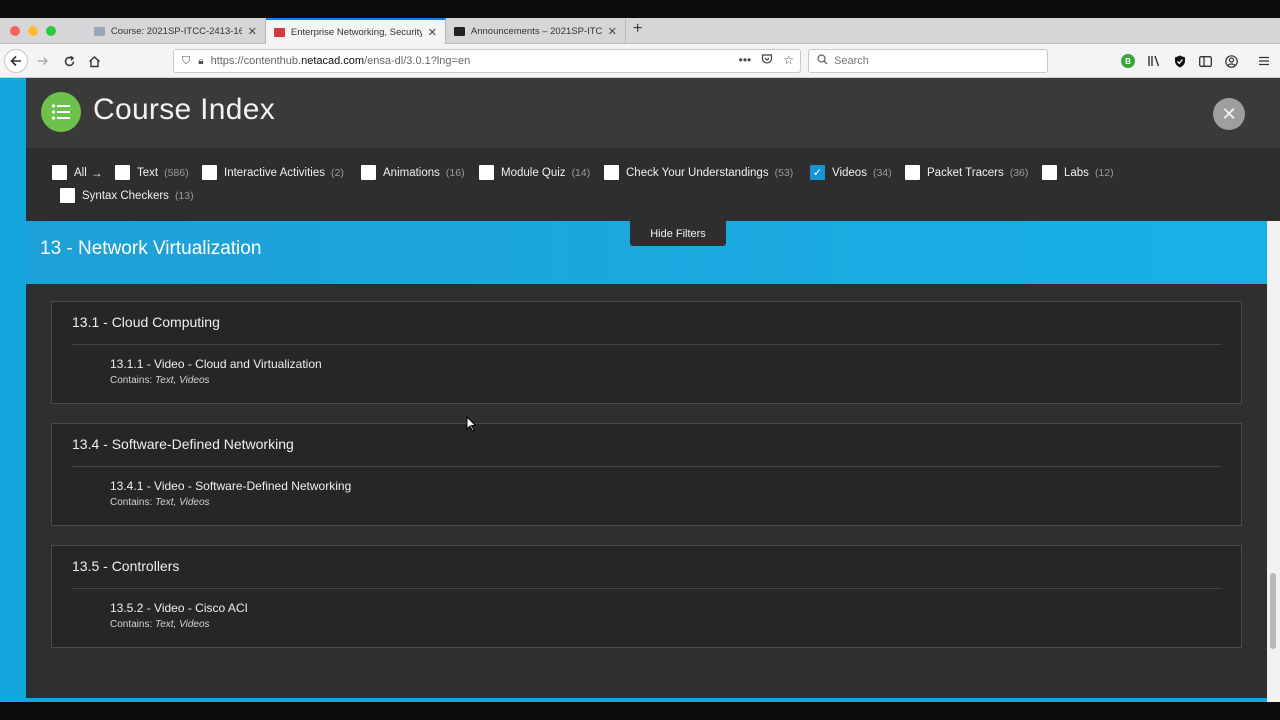  I want to click on filter-label: Labs, so click(1076, 172).